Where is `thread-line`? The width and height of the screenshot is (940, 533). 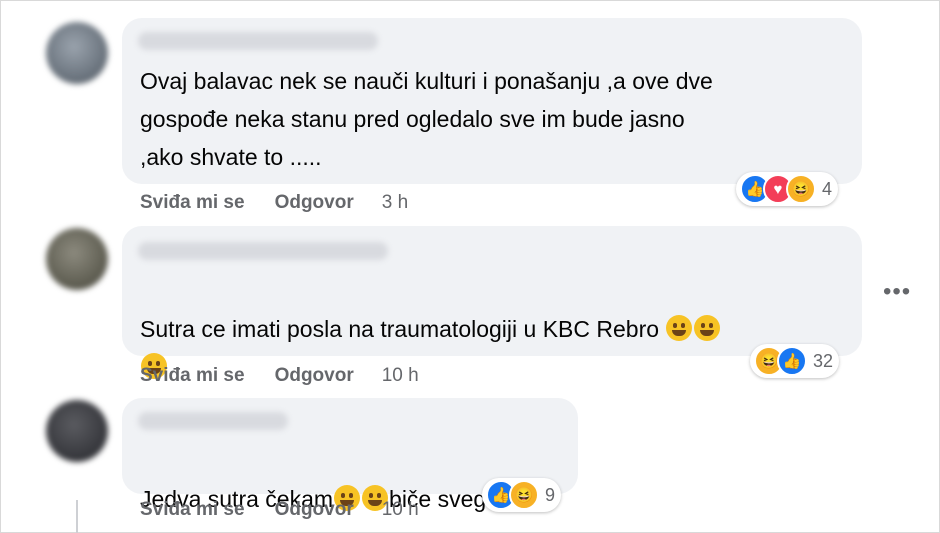
thread-line is located at coordinates (77, 516).